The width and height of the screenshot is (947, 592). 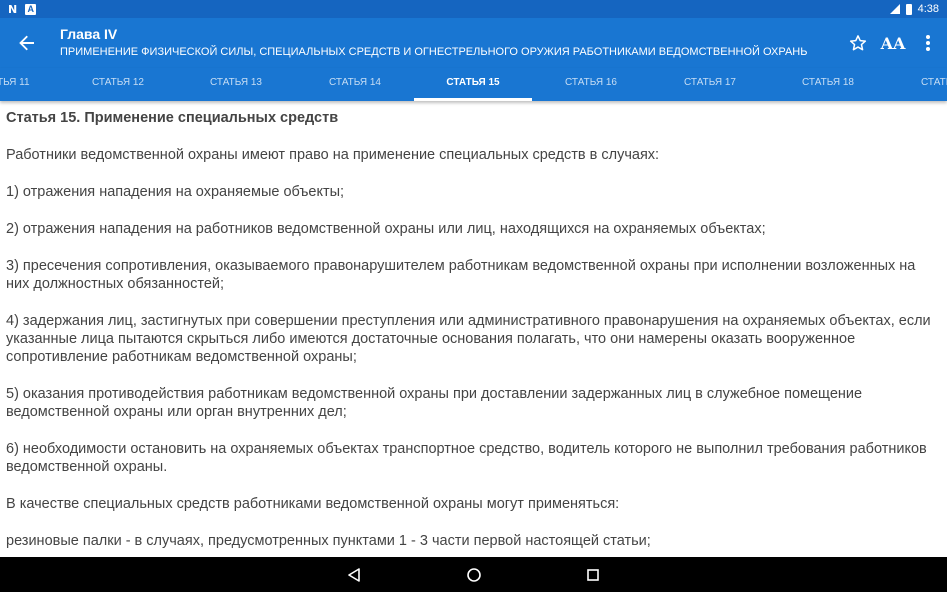 I want to click on battery-icon, so click(x=908, y=9).